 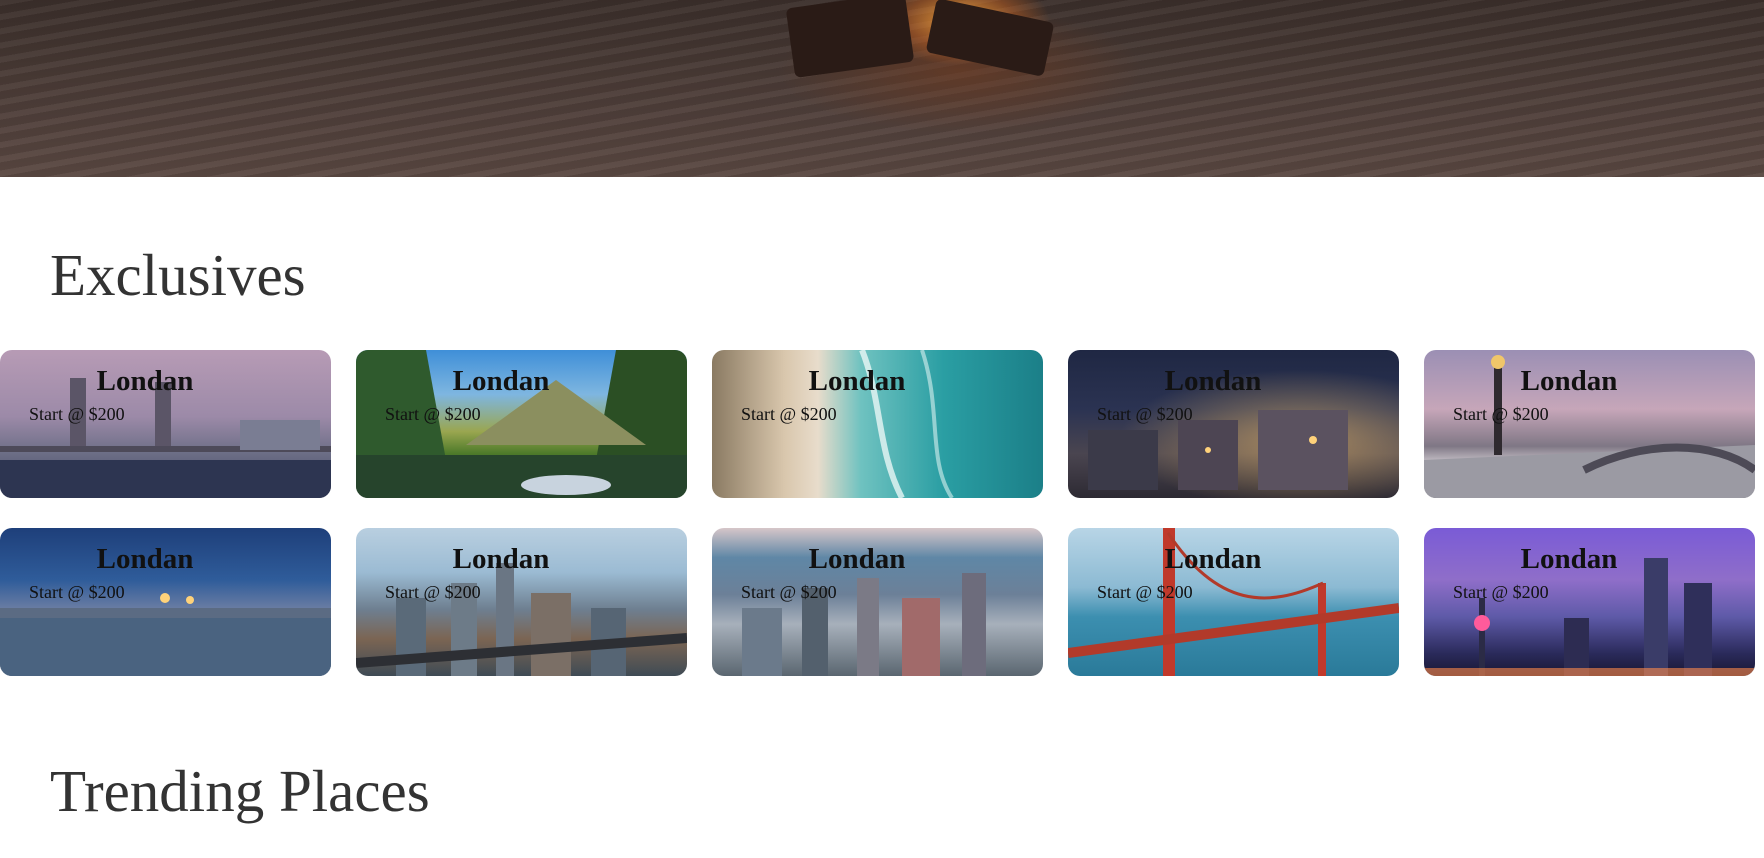 What do you see at coordinates (178, 275) in the screenshot?
I see `section-title-exclusives: Exclusives` at bounding box center [178, 275].